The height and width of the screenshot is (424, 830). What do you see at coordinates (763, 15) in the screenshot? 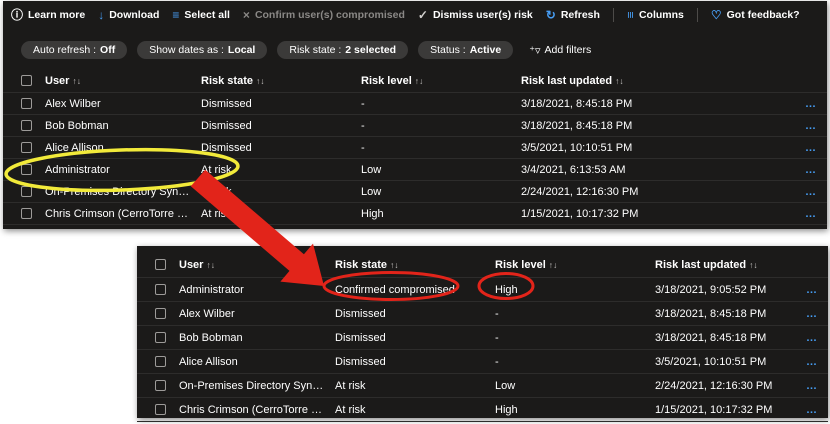
I see `got-feedback-label: Got feedback?` at bounding box center [763, 15].